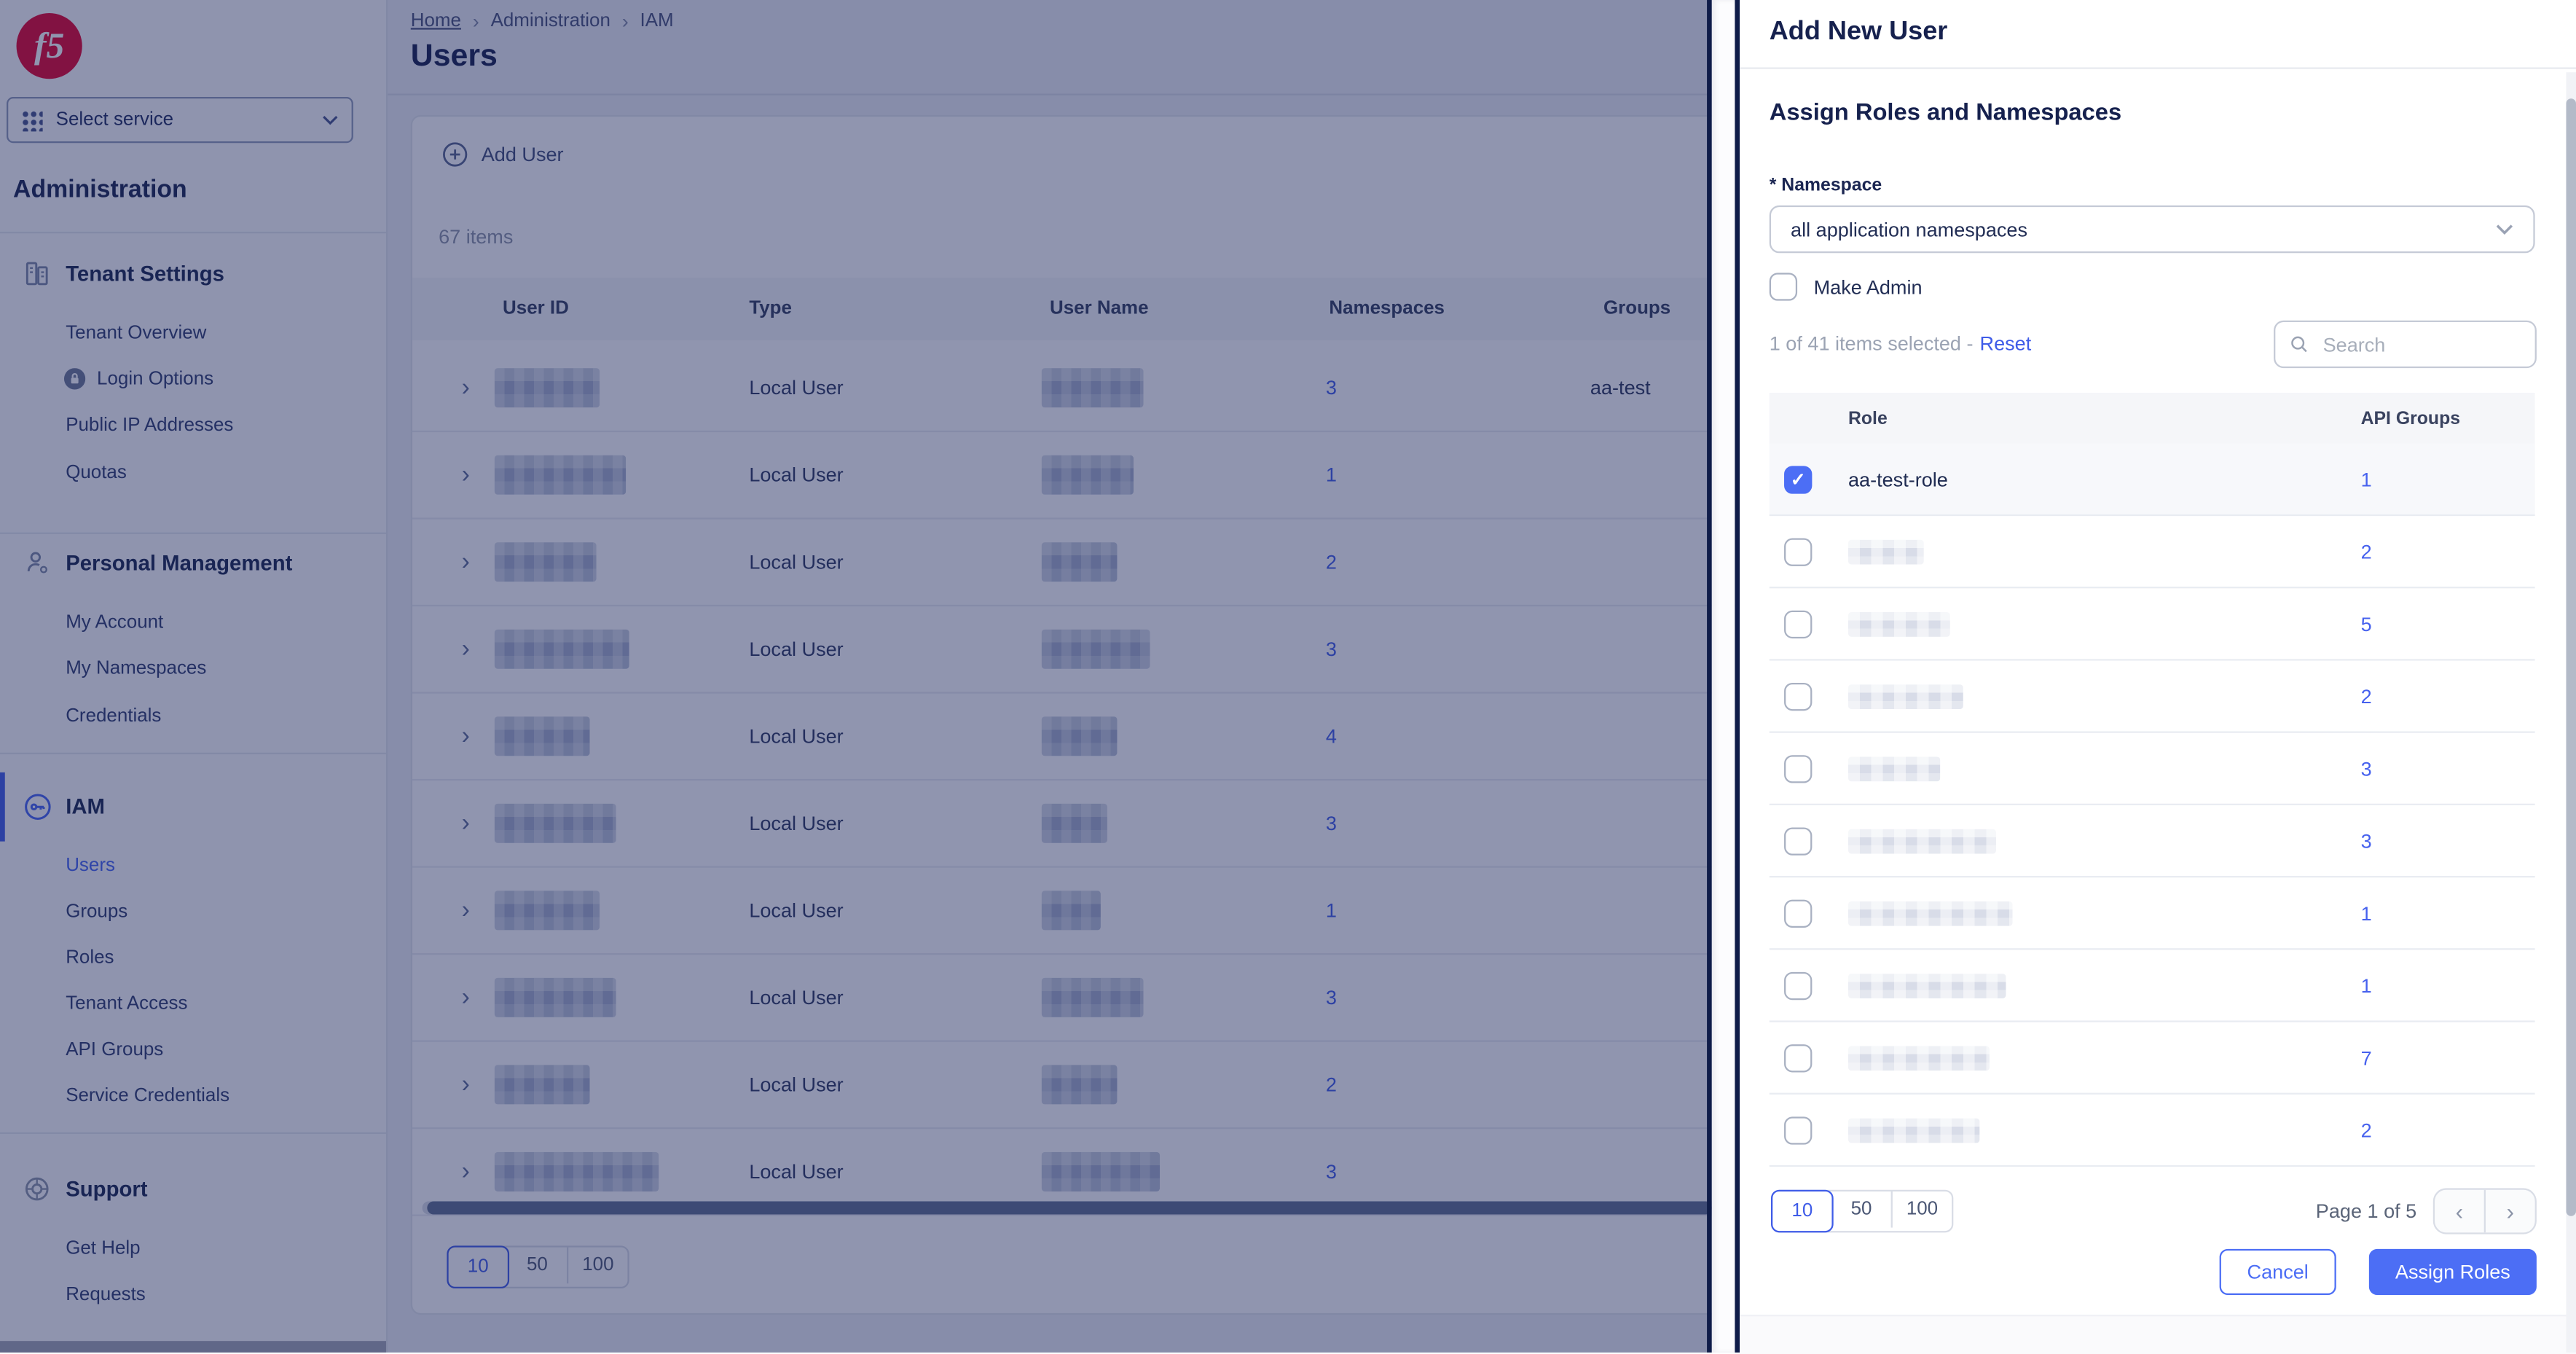 This screenshot has width=2576, height=1354. Describe the element at coordinates (1825, 186) in the screenshot. I see `namespace-label: * Namespace` at that location.